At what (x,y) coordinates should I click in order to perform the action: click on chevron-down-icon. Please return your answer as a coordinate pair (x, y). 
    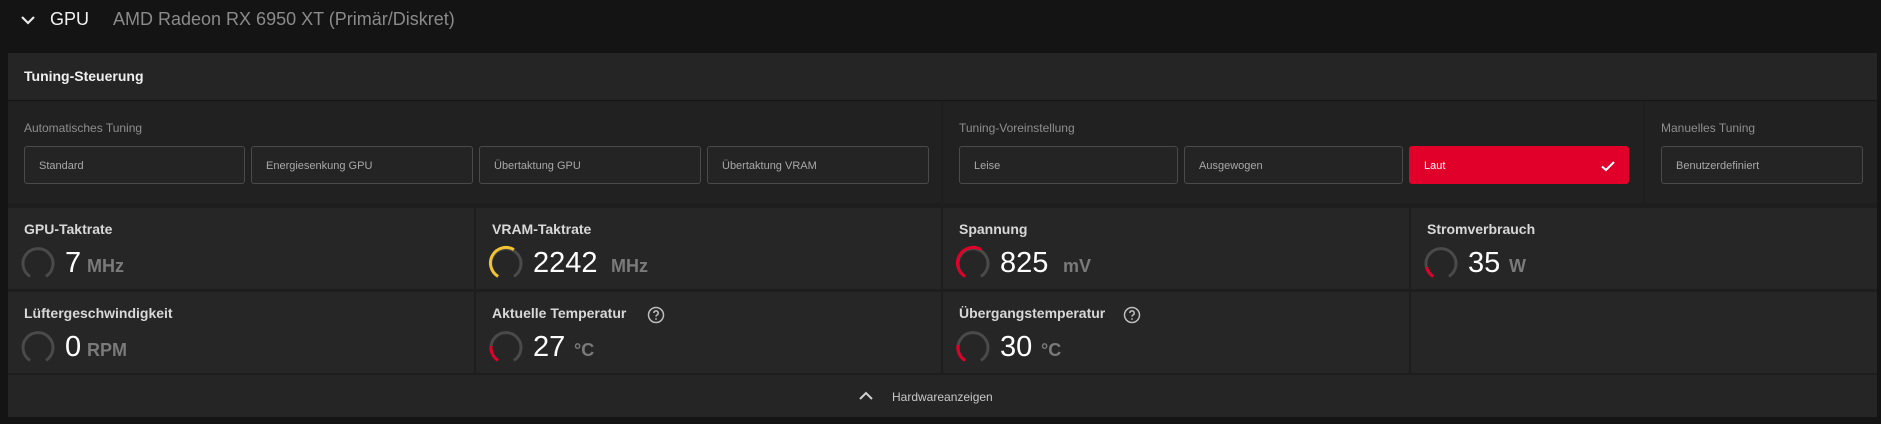
    Looking at the image, I should click on (28, 20).